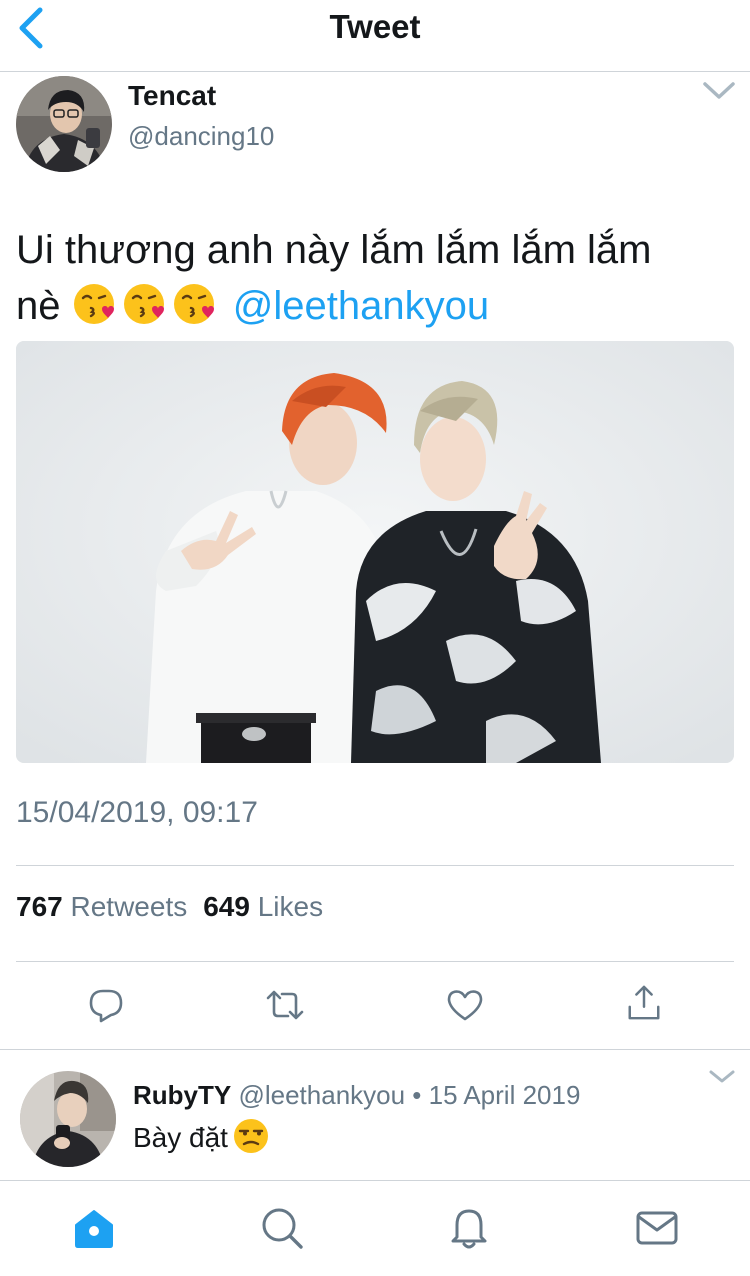 This screenshot has width=750, height=1276. What do you see at coordinates (39, 906) in the screenshot?
I see `retweets-count: 767` at bounding box center [39, 906].